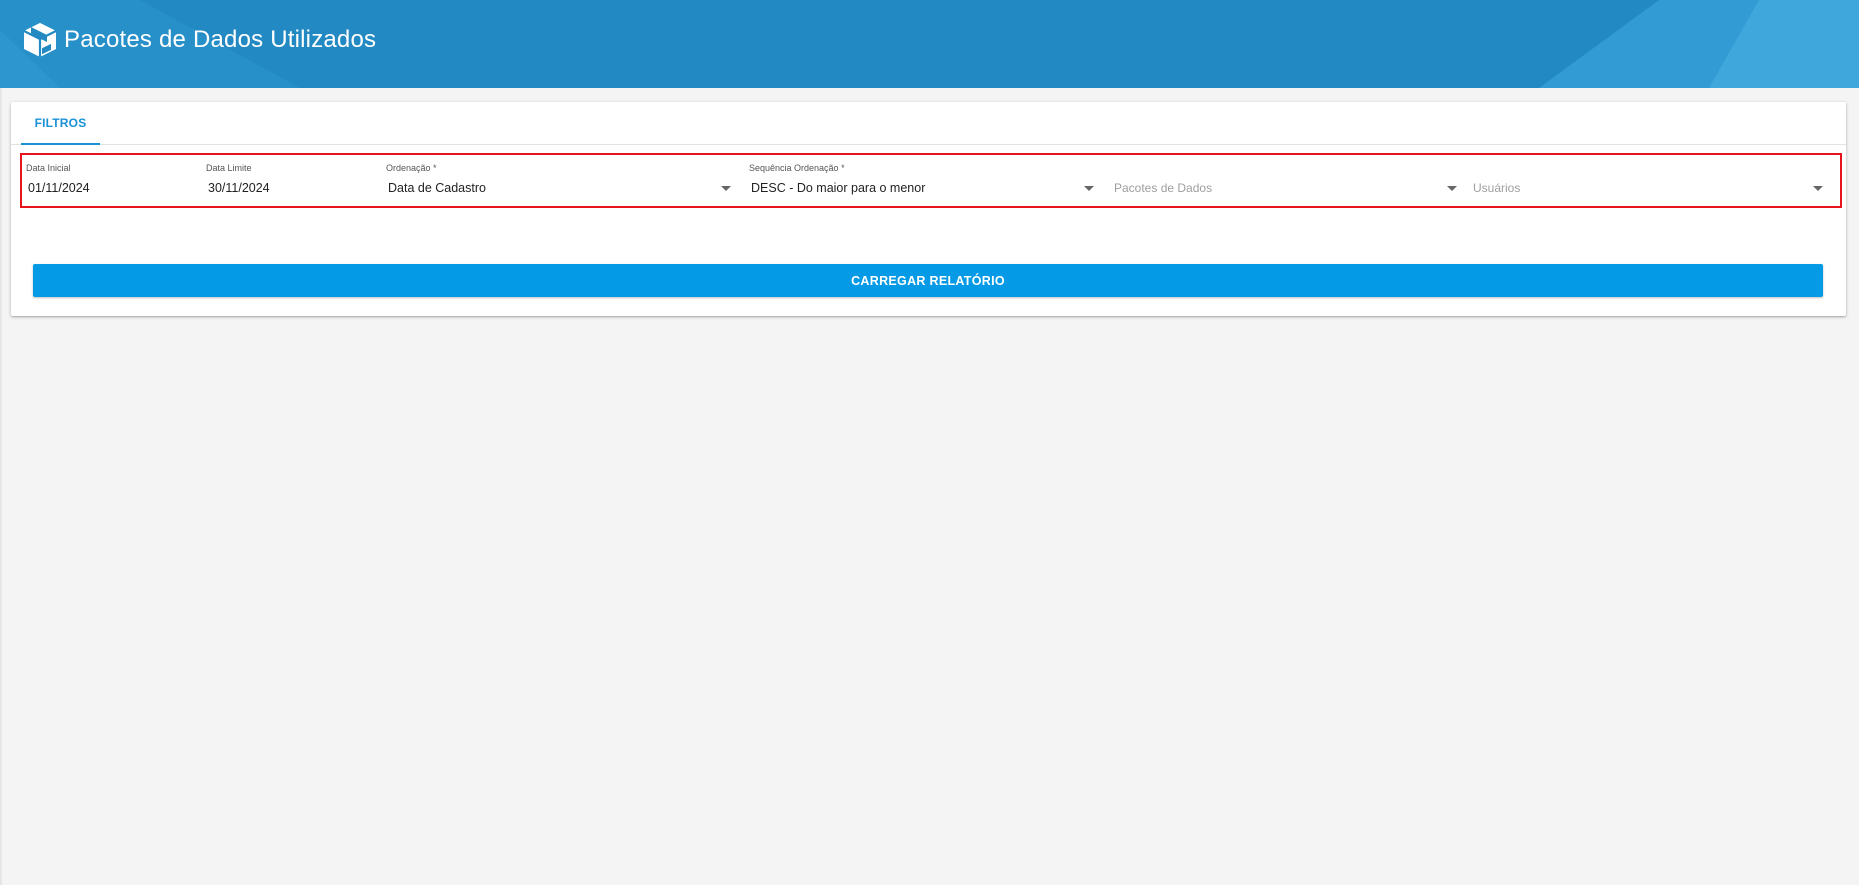  What do you see at coordinates (1699, 44) in the screenshot?
I see `header-decoration-right` at bounding box center [1699, 44].